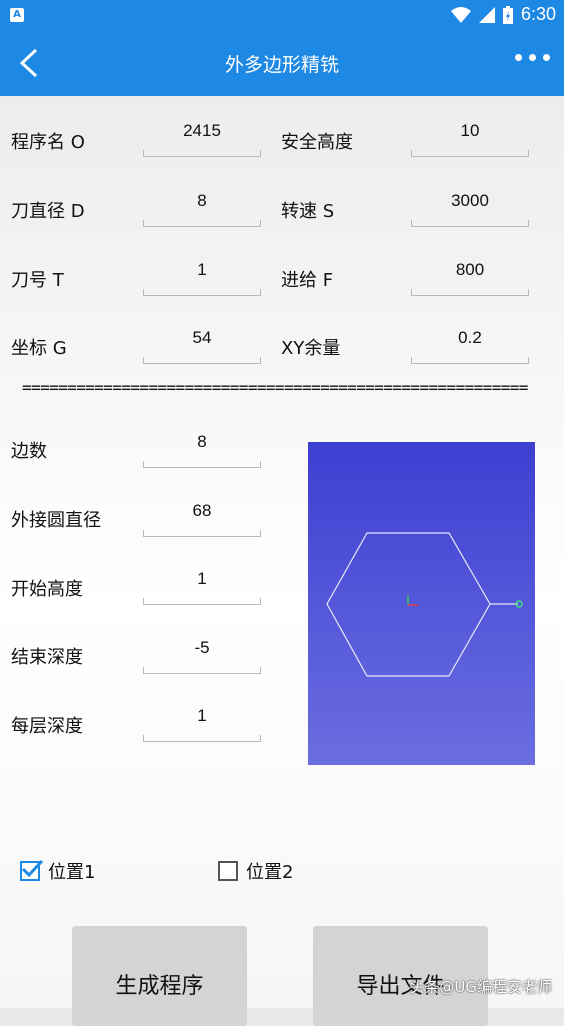 The image size is (564, 1026). I want to click on layer-depth-label: 每层深度, so click(47, 726).